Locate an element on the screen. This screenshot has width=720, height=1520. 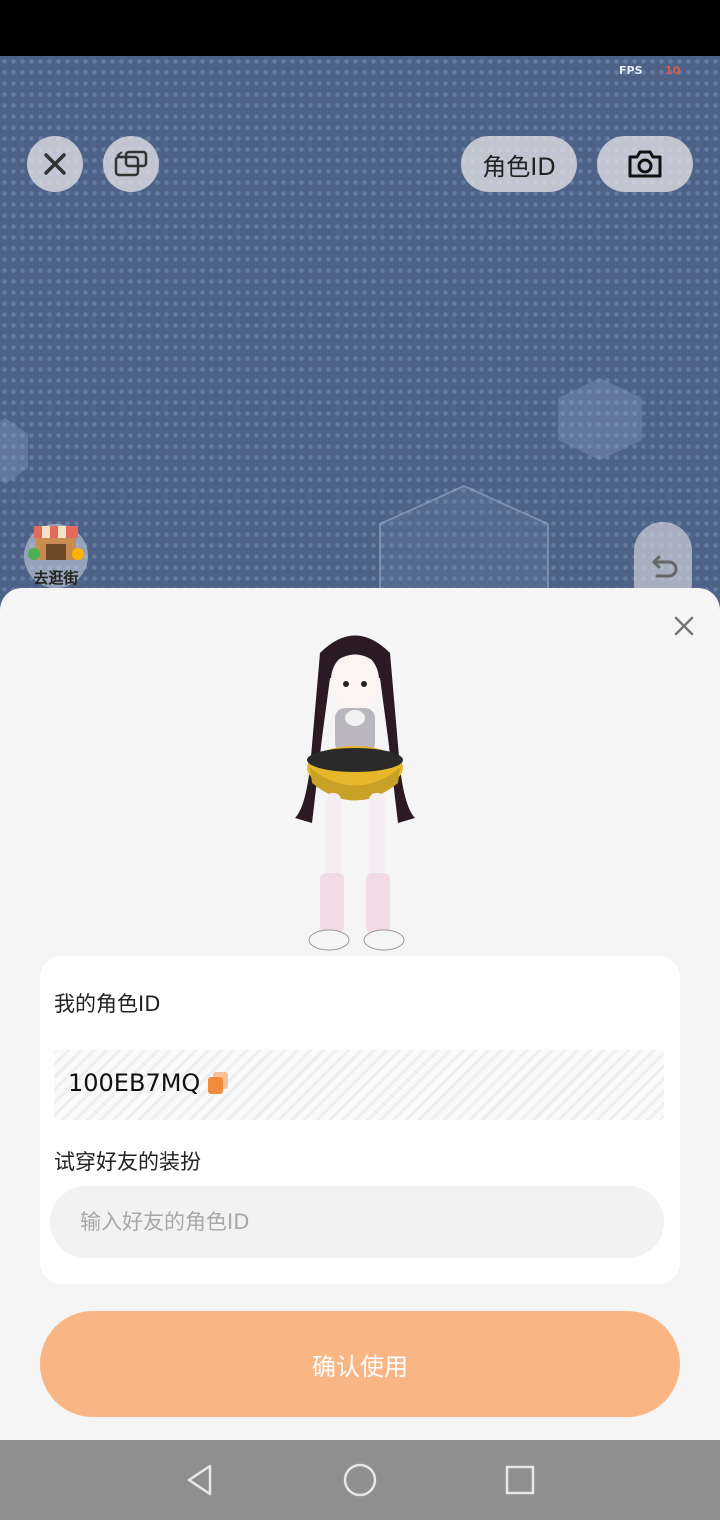
close-button is located at coordinates (55, 164).